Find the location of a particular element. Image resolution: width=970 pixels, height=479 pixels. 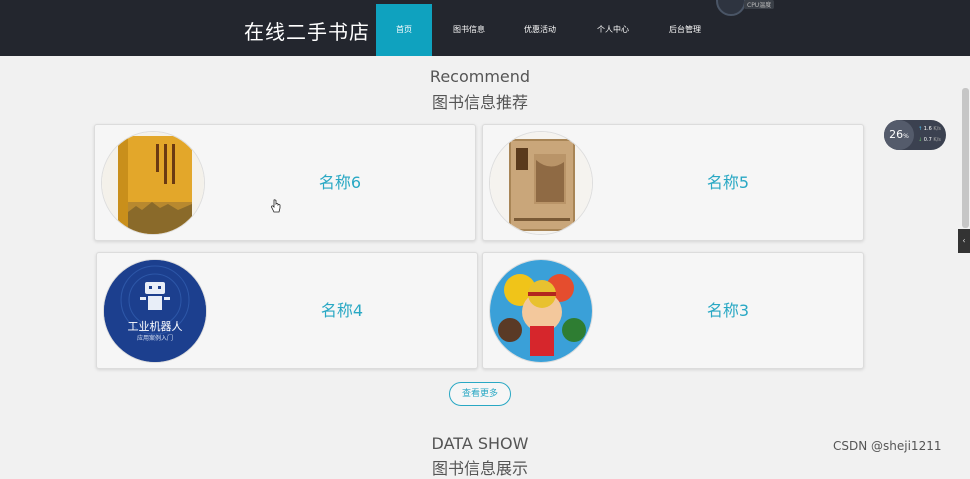

site-brand: 在线二手书店 is located at coordinates (307, 30).